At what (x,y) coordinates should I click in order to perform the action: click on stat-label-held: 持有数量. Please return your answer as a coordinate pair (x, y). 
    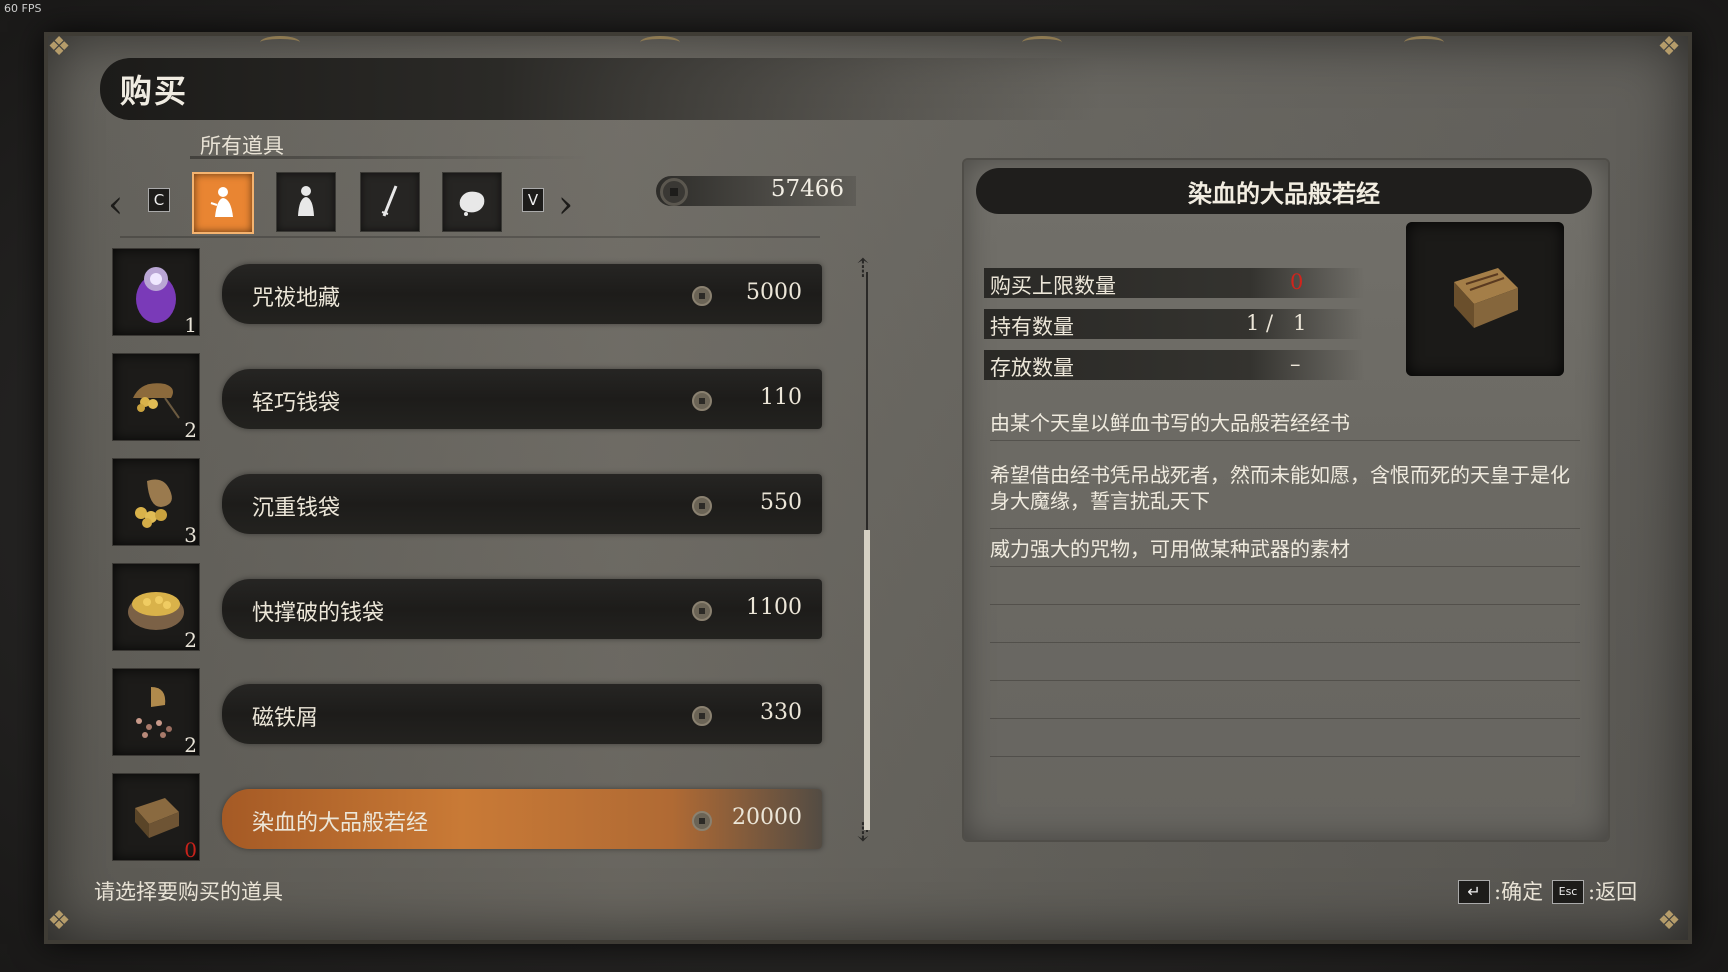
    Looking at the image, I should click on (1032, 327).